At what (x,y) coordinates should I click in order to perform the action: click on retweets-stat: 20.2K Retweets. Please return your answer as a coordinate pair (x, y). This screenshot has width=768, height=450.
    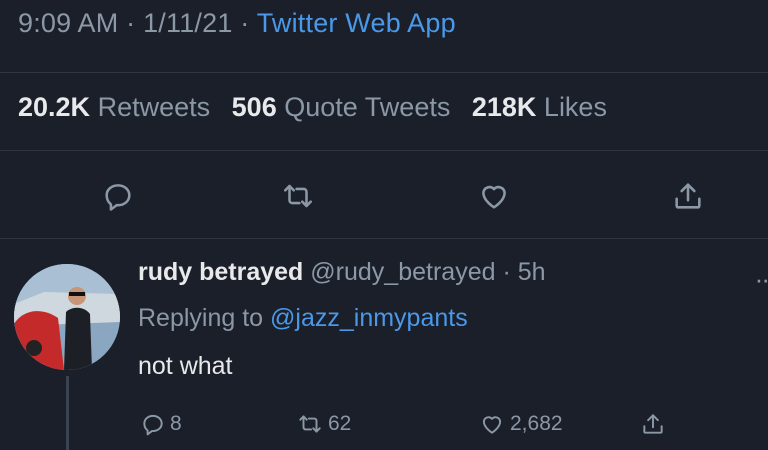
    Looking at the image, I should click on (118, 107).